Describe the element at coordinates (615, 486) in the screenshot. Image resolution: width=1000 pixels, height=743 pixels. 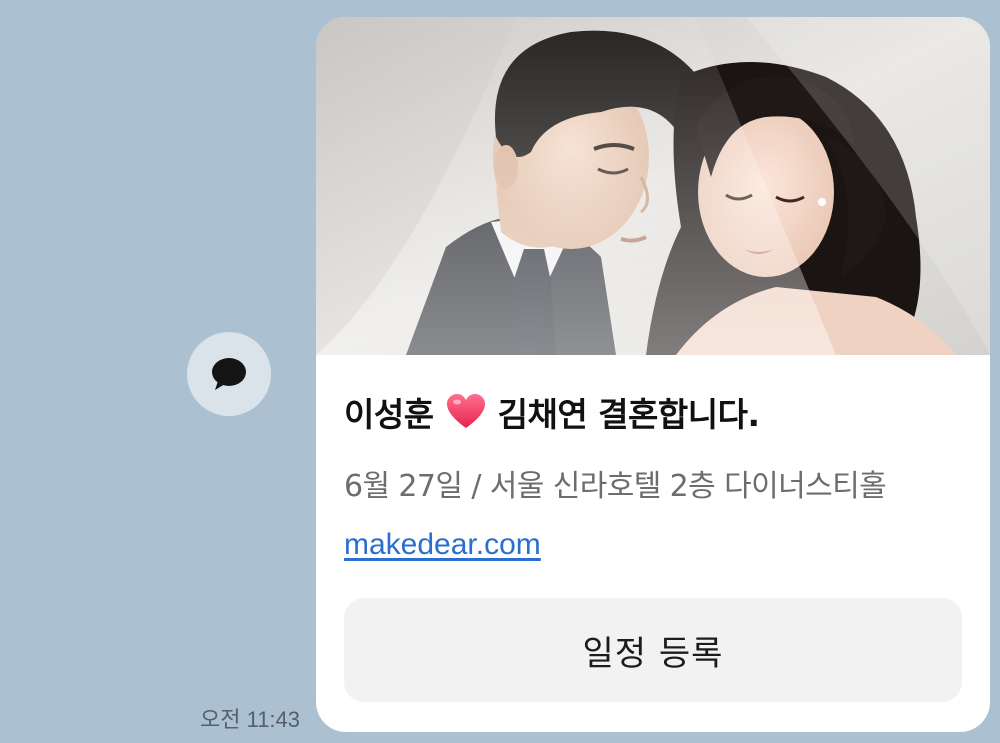
I see `event-details: 6월 27일 / 서울 신라호텔 2층 다이너스티홀` at that location.